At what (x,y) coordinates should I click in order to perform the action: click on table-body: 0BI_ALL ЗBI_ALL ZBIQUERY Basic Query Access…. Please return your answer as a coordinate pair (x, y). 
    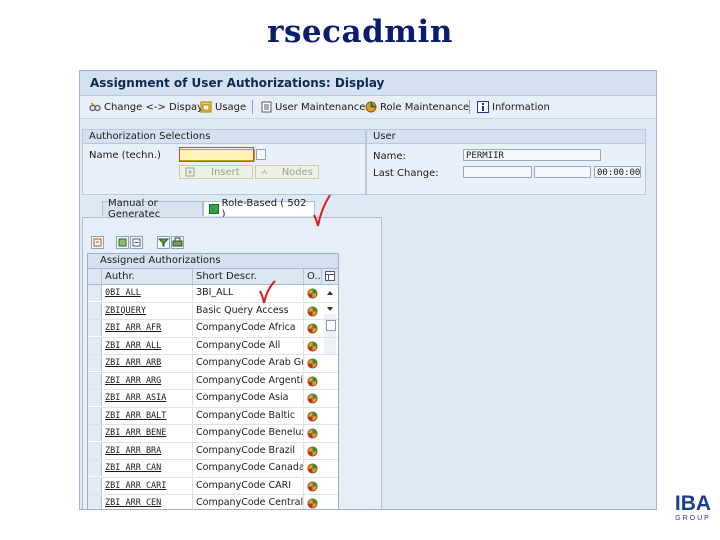
    Looking at the image, I should click on (213, 397).